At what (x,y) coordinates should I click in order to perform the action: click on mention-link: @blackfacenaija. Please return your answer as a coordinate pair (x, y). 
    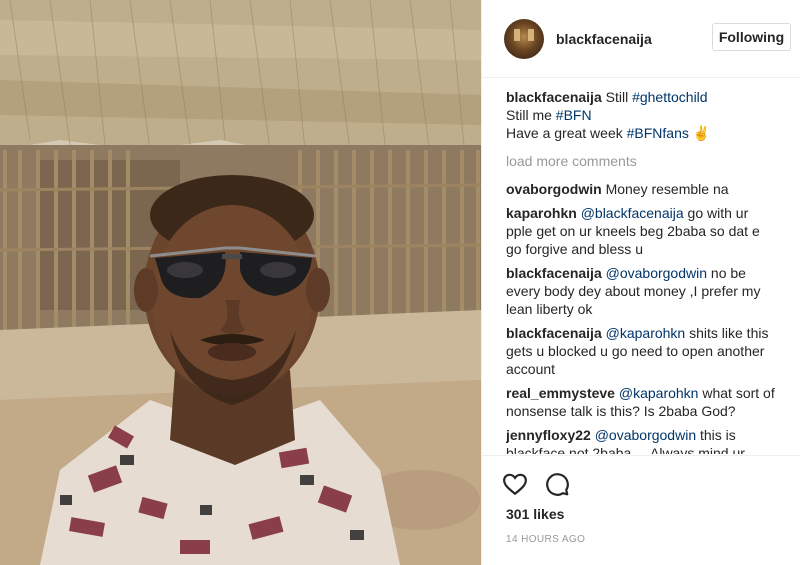
    Looking at the image, I should click on (632, 213).